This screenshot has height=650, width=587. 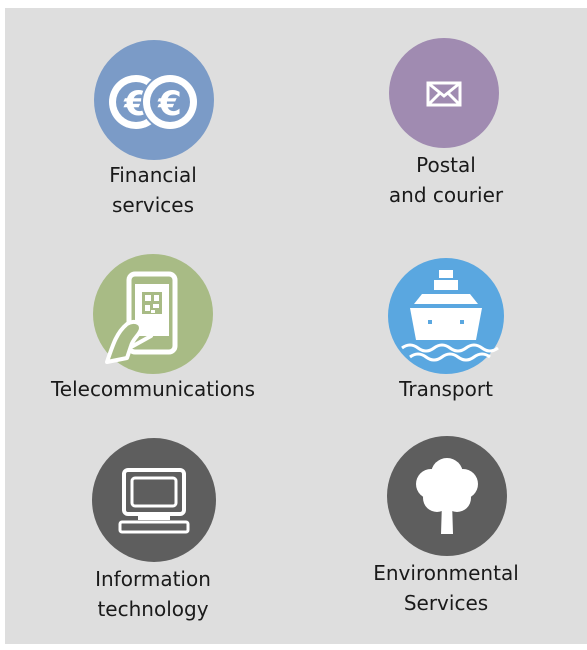 I want to click on envelope-icon, so click(x=444, y=93).